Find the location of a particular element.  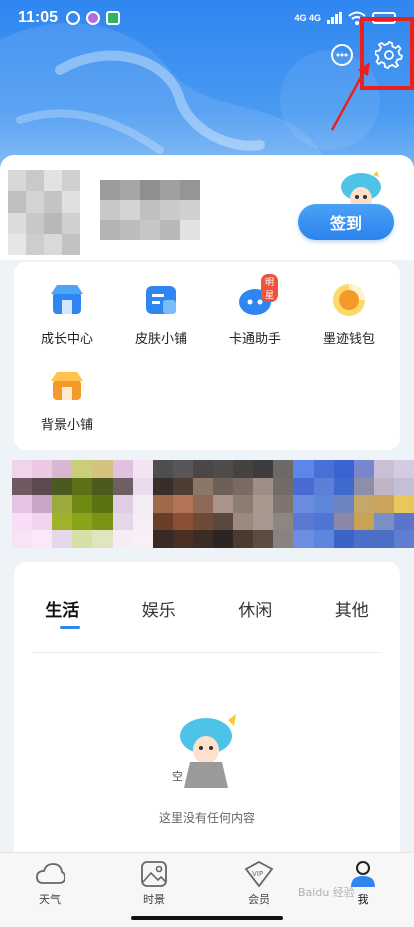

status-time: 11:05 is located at coordinates (38, 17).